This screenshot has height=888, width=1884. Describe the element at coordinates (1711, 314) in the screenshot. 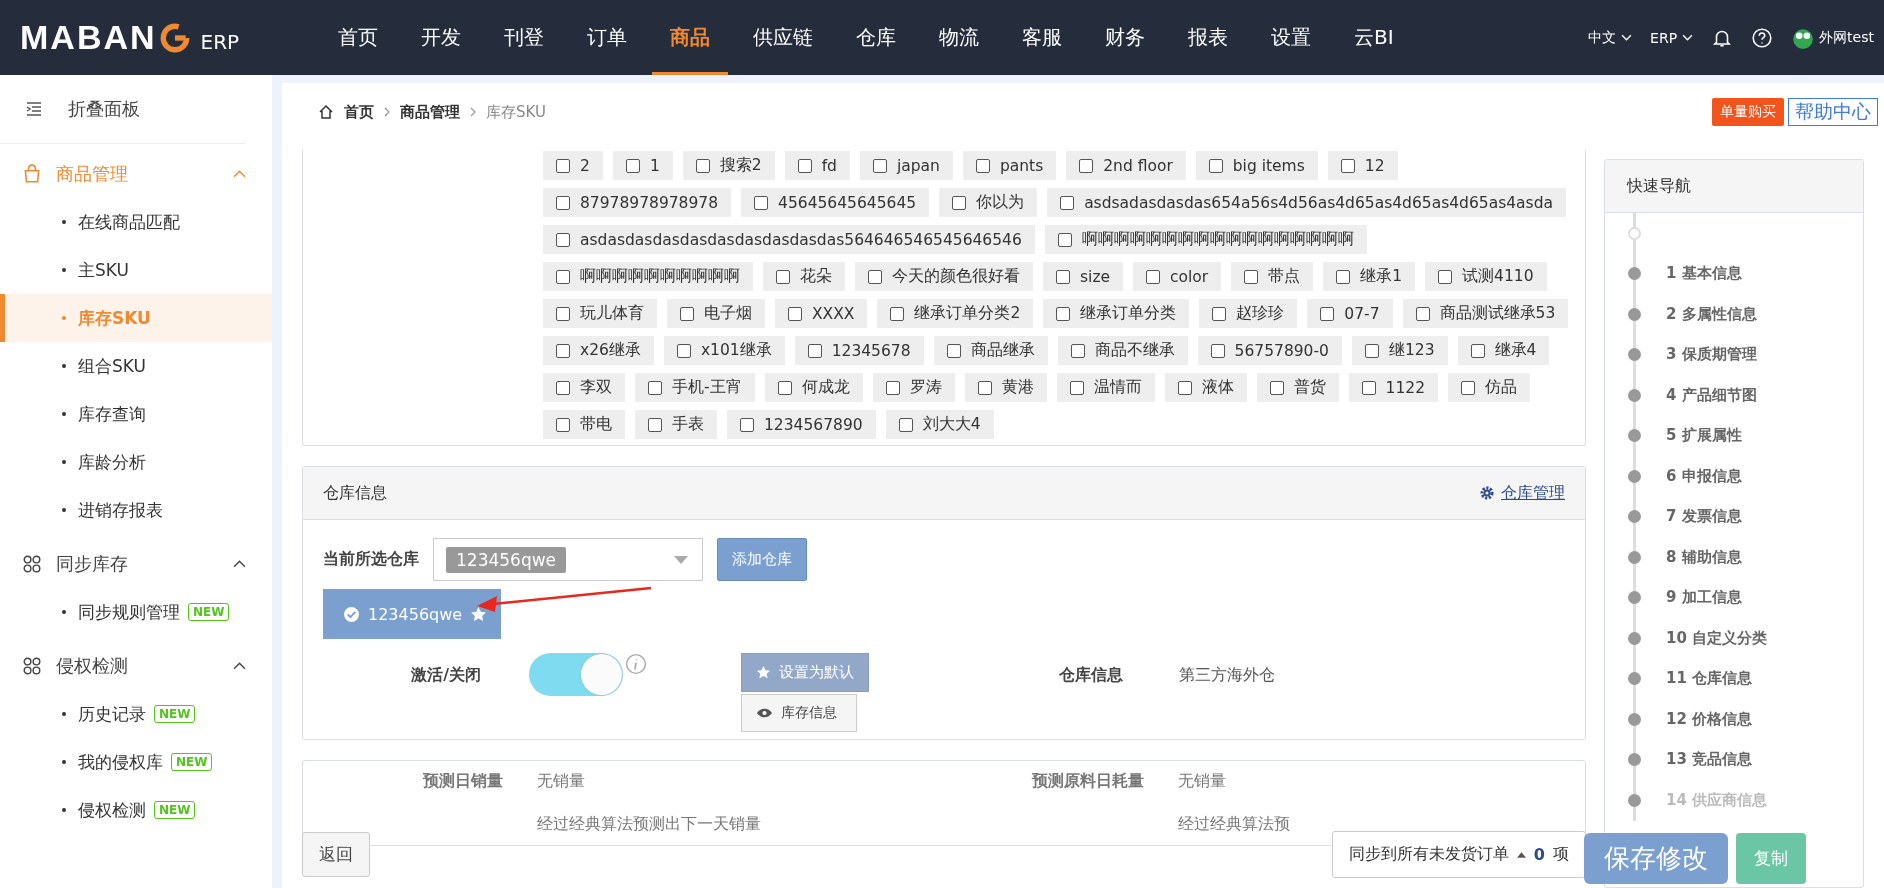

I see `quick-nav-link: 2 多属性信息` at that location.